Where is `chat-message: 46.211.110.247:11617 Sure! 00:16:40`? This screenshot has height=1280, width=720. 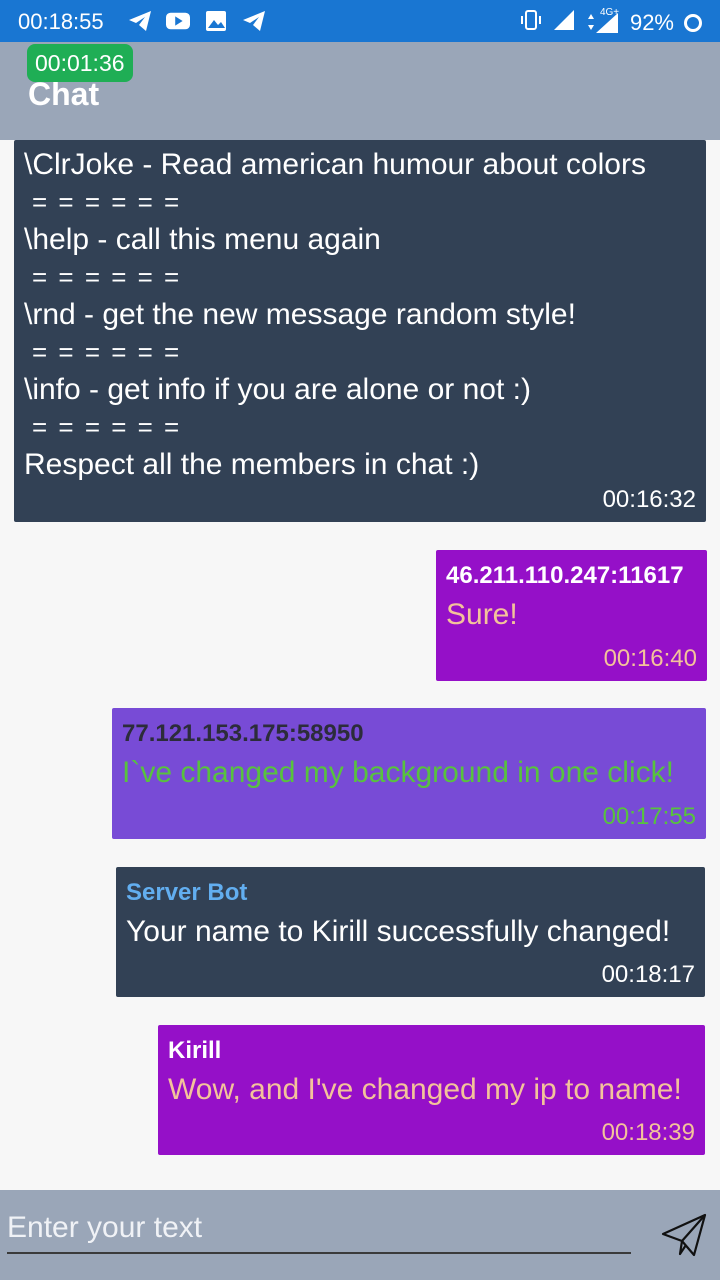
chat-message: 46.211.110.247:11617 Sure! 00:16:40 is located at coordinates (571, 615).